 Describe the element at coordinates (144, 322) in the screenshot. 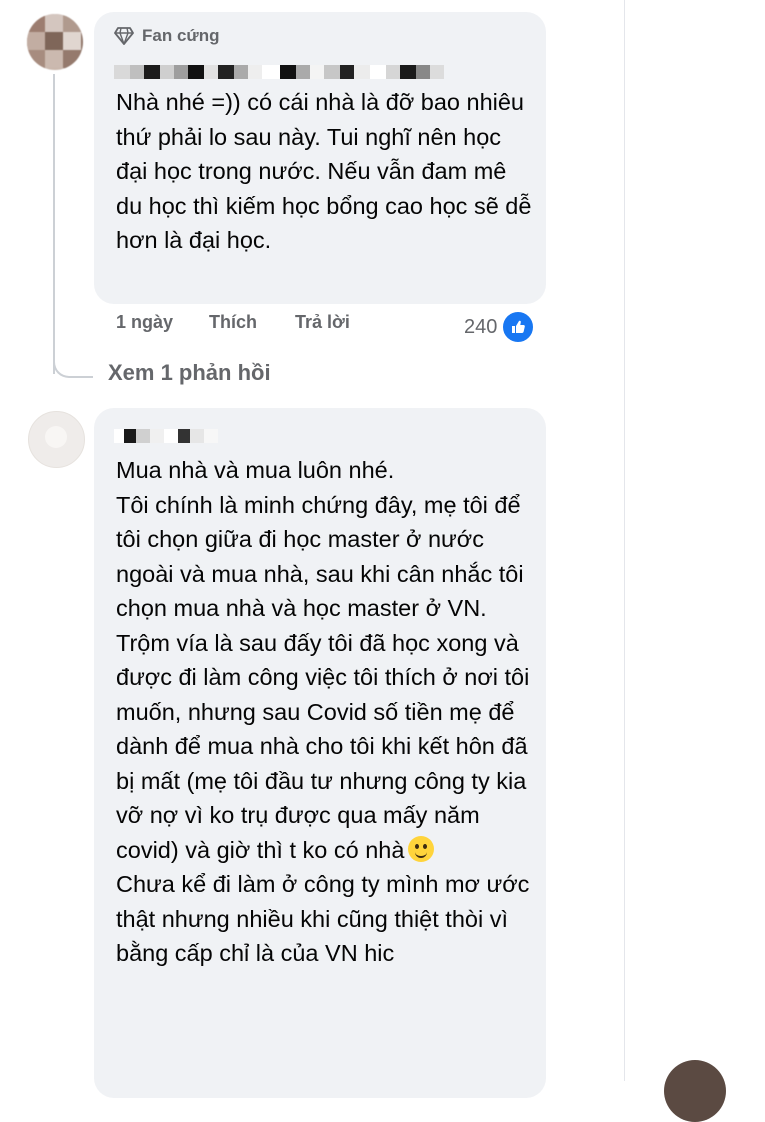

I see `comment-time: 1 ngày` at that location.